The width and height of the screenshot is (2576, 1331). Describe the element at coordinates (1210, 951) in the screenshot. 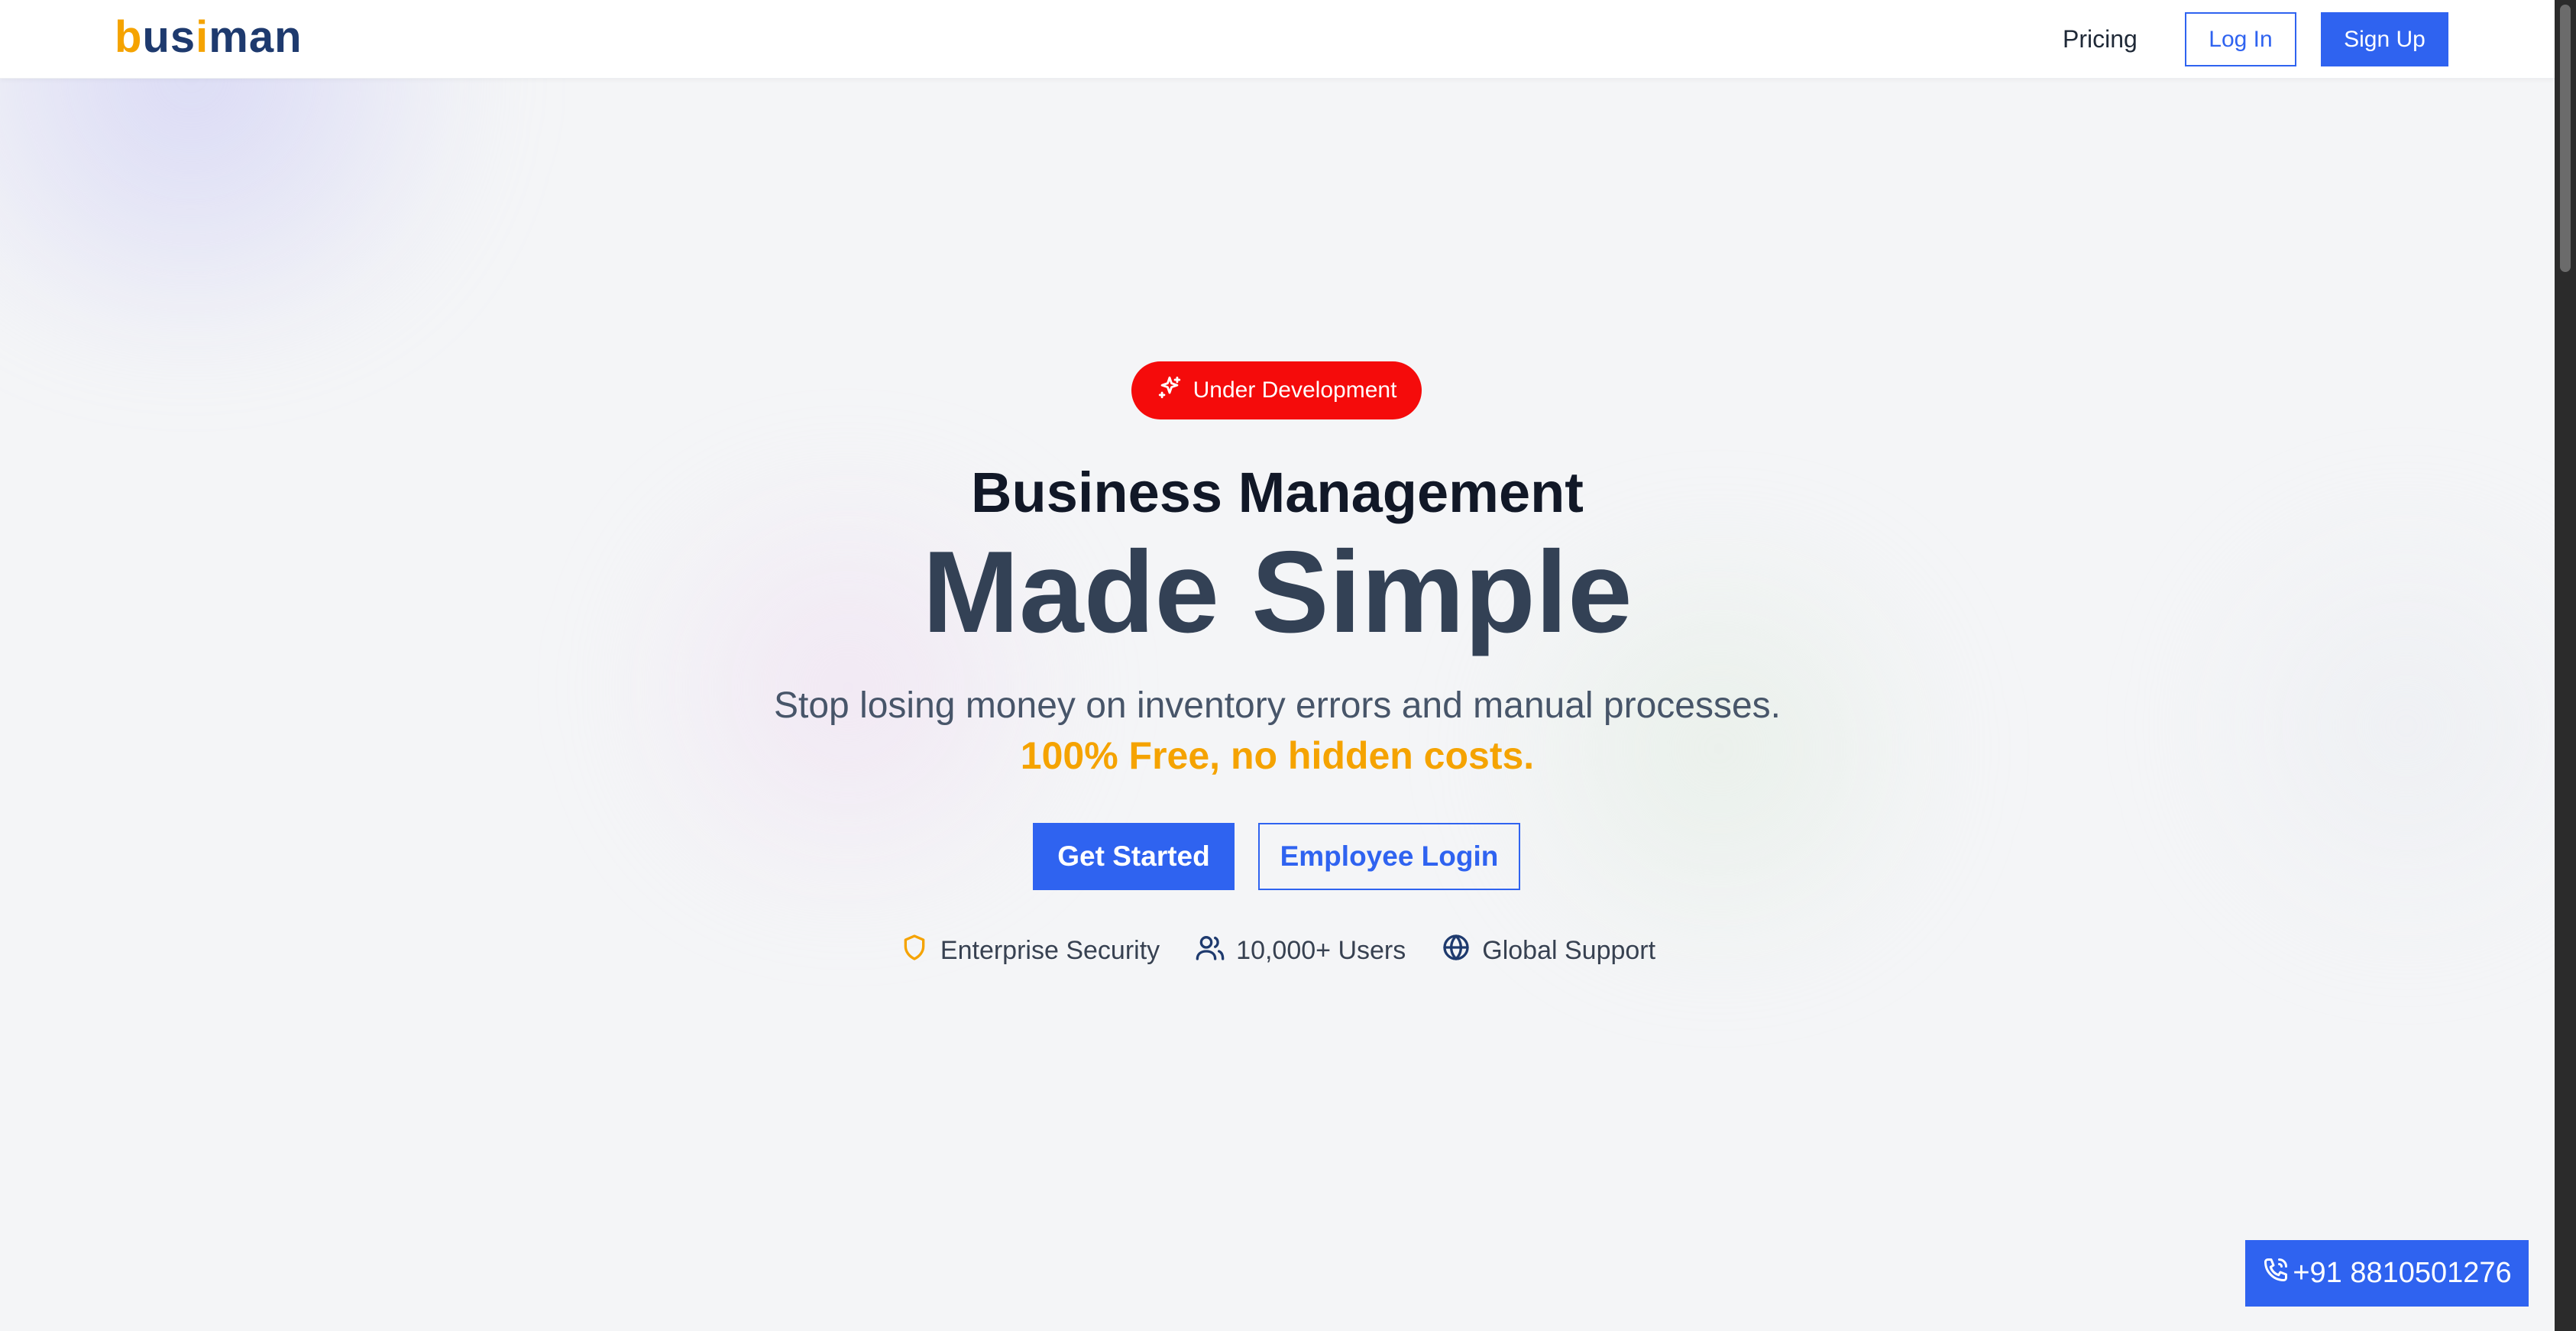

I see `users-icon` at that location.